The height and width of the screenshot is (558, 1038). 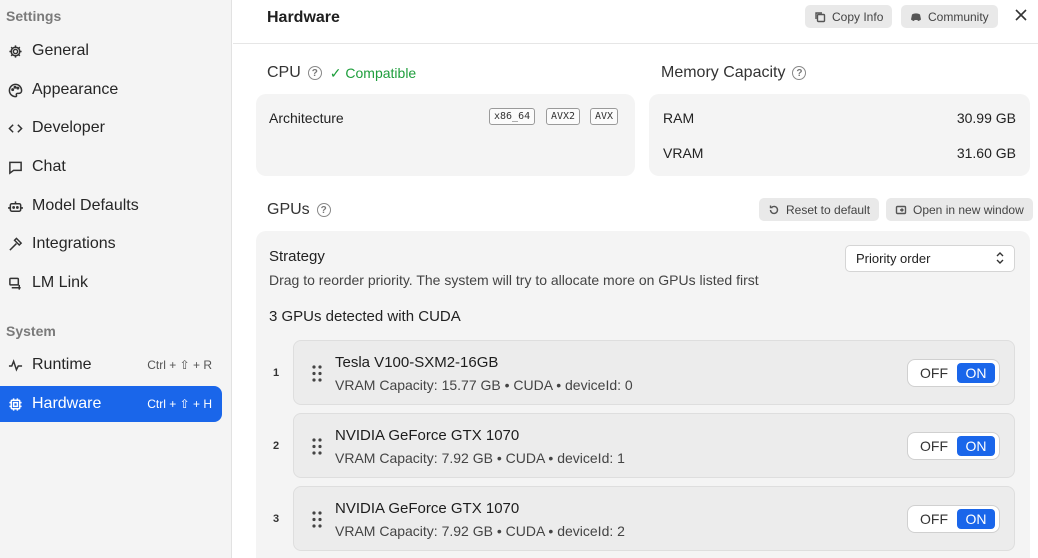 I want to click on hammer-icon, so click(x=15, y=244).